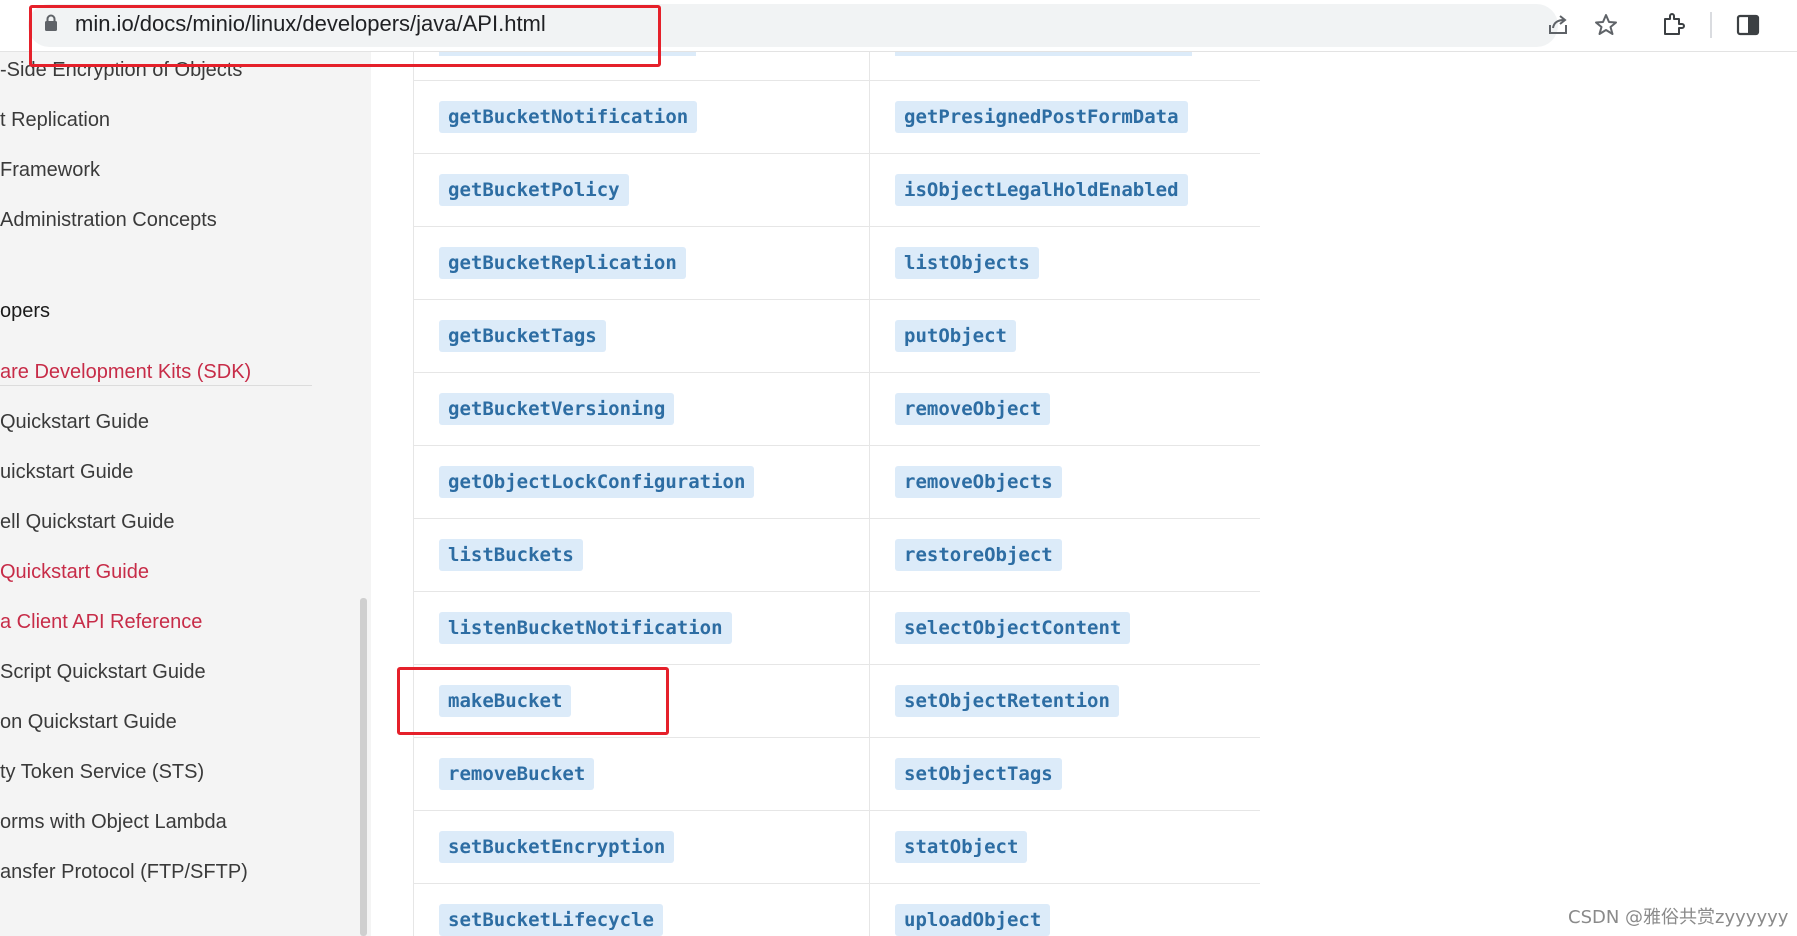 The height and width of the screenshot is (936, 1797). I want to click on api-link-getBucketTags: getBucketTags, so click(522, 336).